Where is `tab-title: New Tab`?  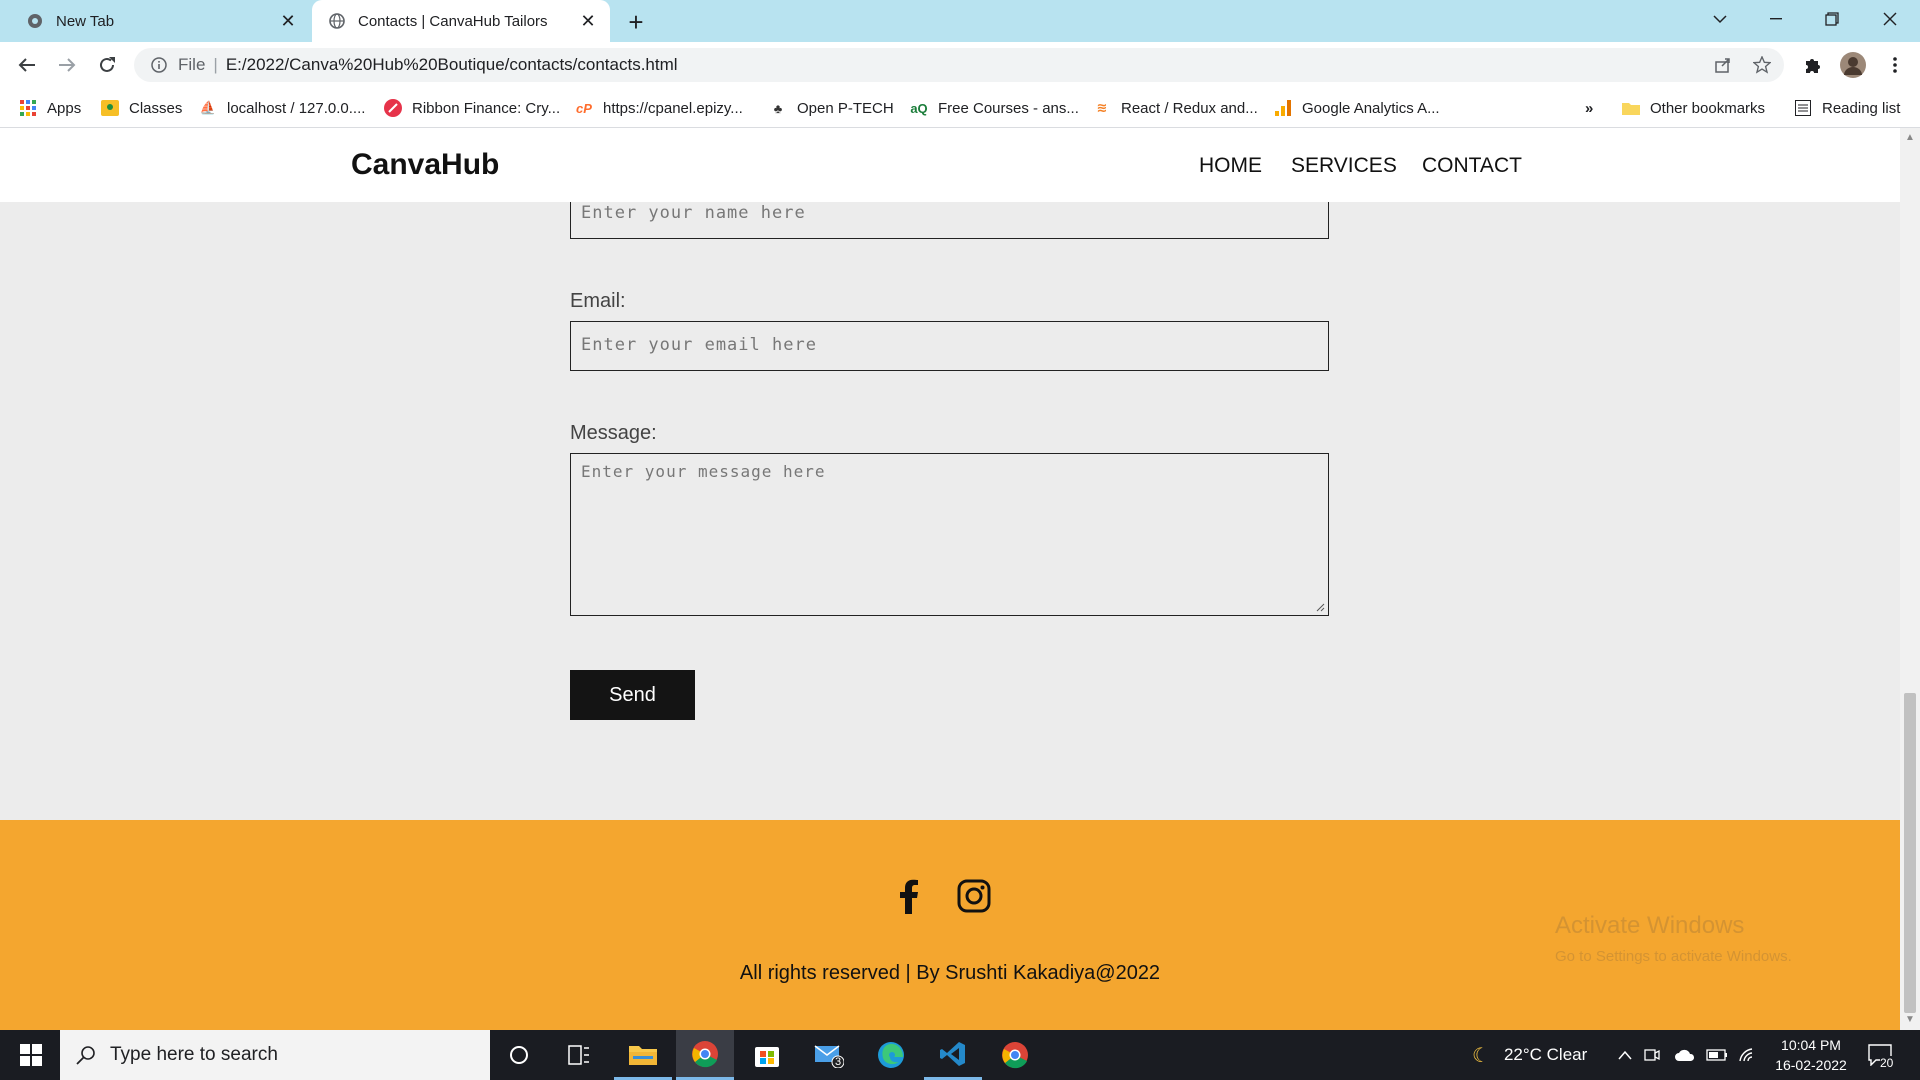 tab-title: New Tab is located at coordinates (85, 21).